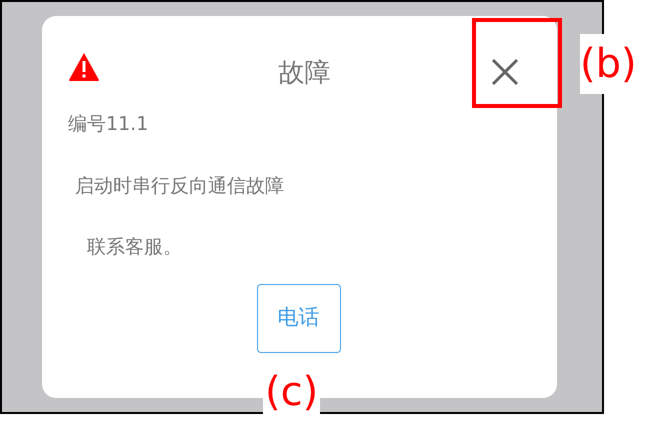 The image size is (645, 423). I want to click on dialog-title: 故障, so click(304, 73).